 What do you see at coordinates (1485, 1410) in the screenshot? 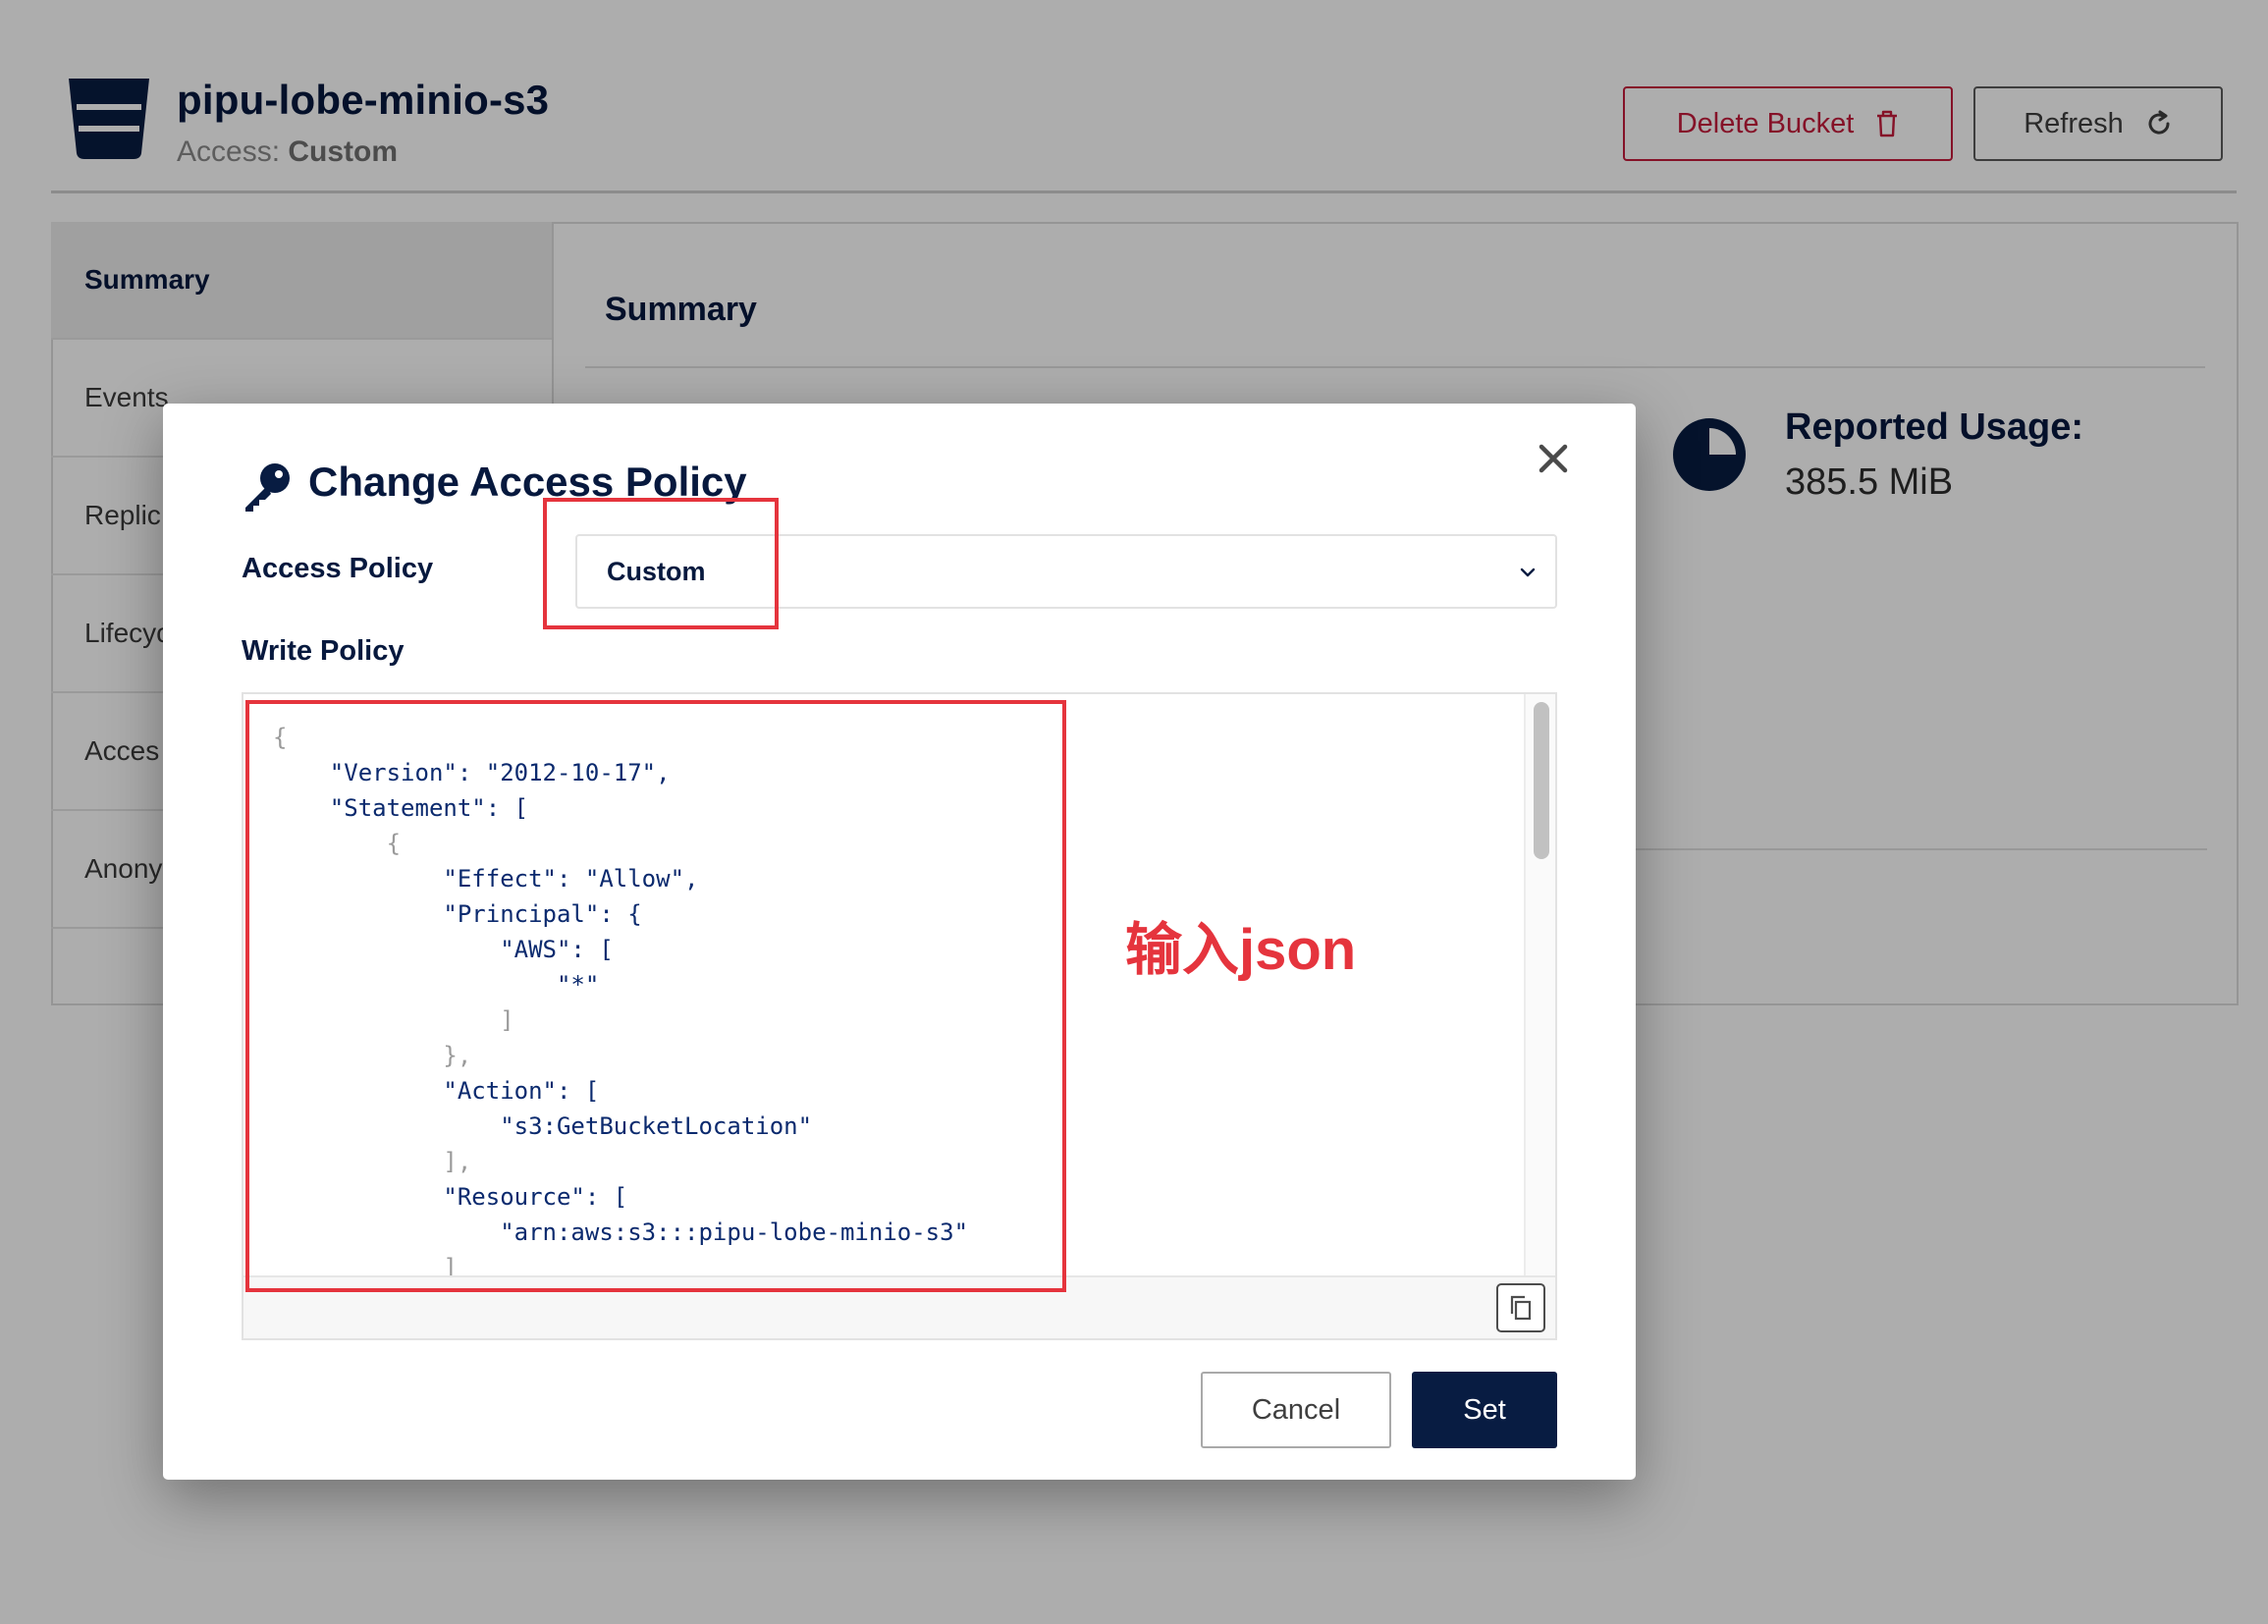
I see `set-button: Set` at bounding box center [1485, 1410].